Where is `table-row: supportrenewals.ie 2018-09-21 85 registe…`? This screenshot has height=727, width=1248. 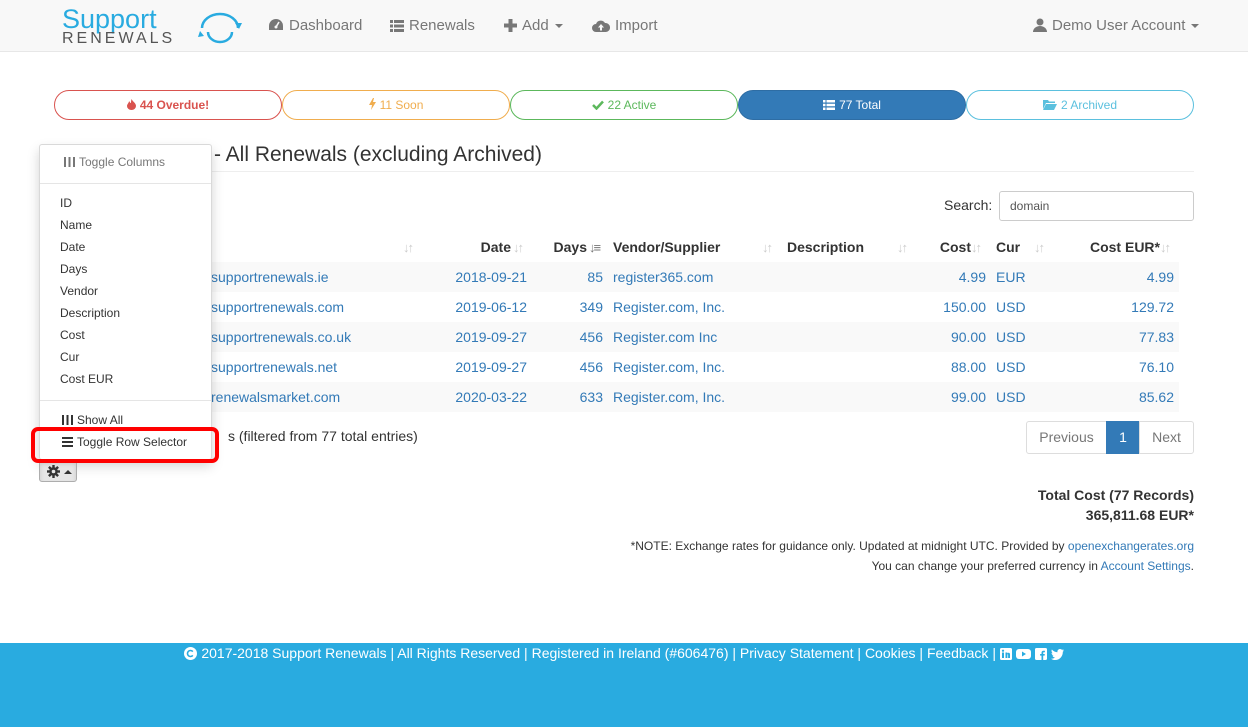
table-row: supportrenewals.ie 2018-09-21 85 registe… is located at coordinates (616, 277).